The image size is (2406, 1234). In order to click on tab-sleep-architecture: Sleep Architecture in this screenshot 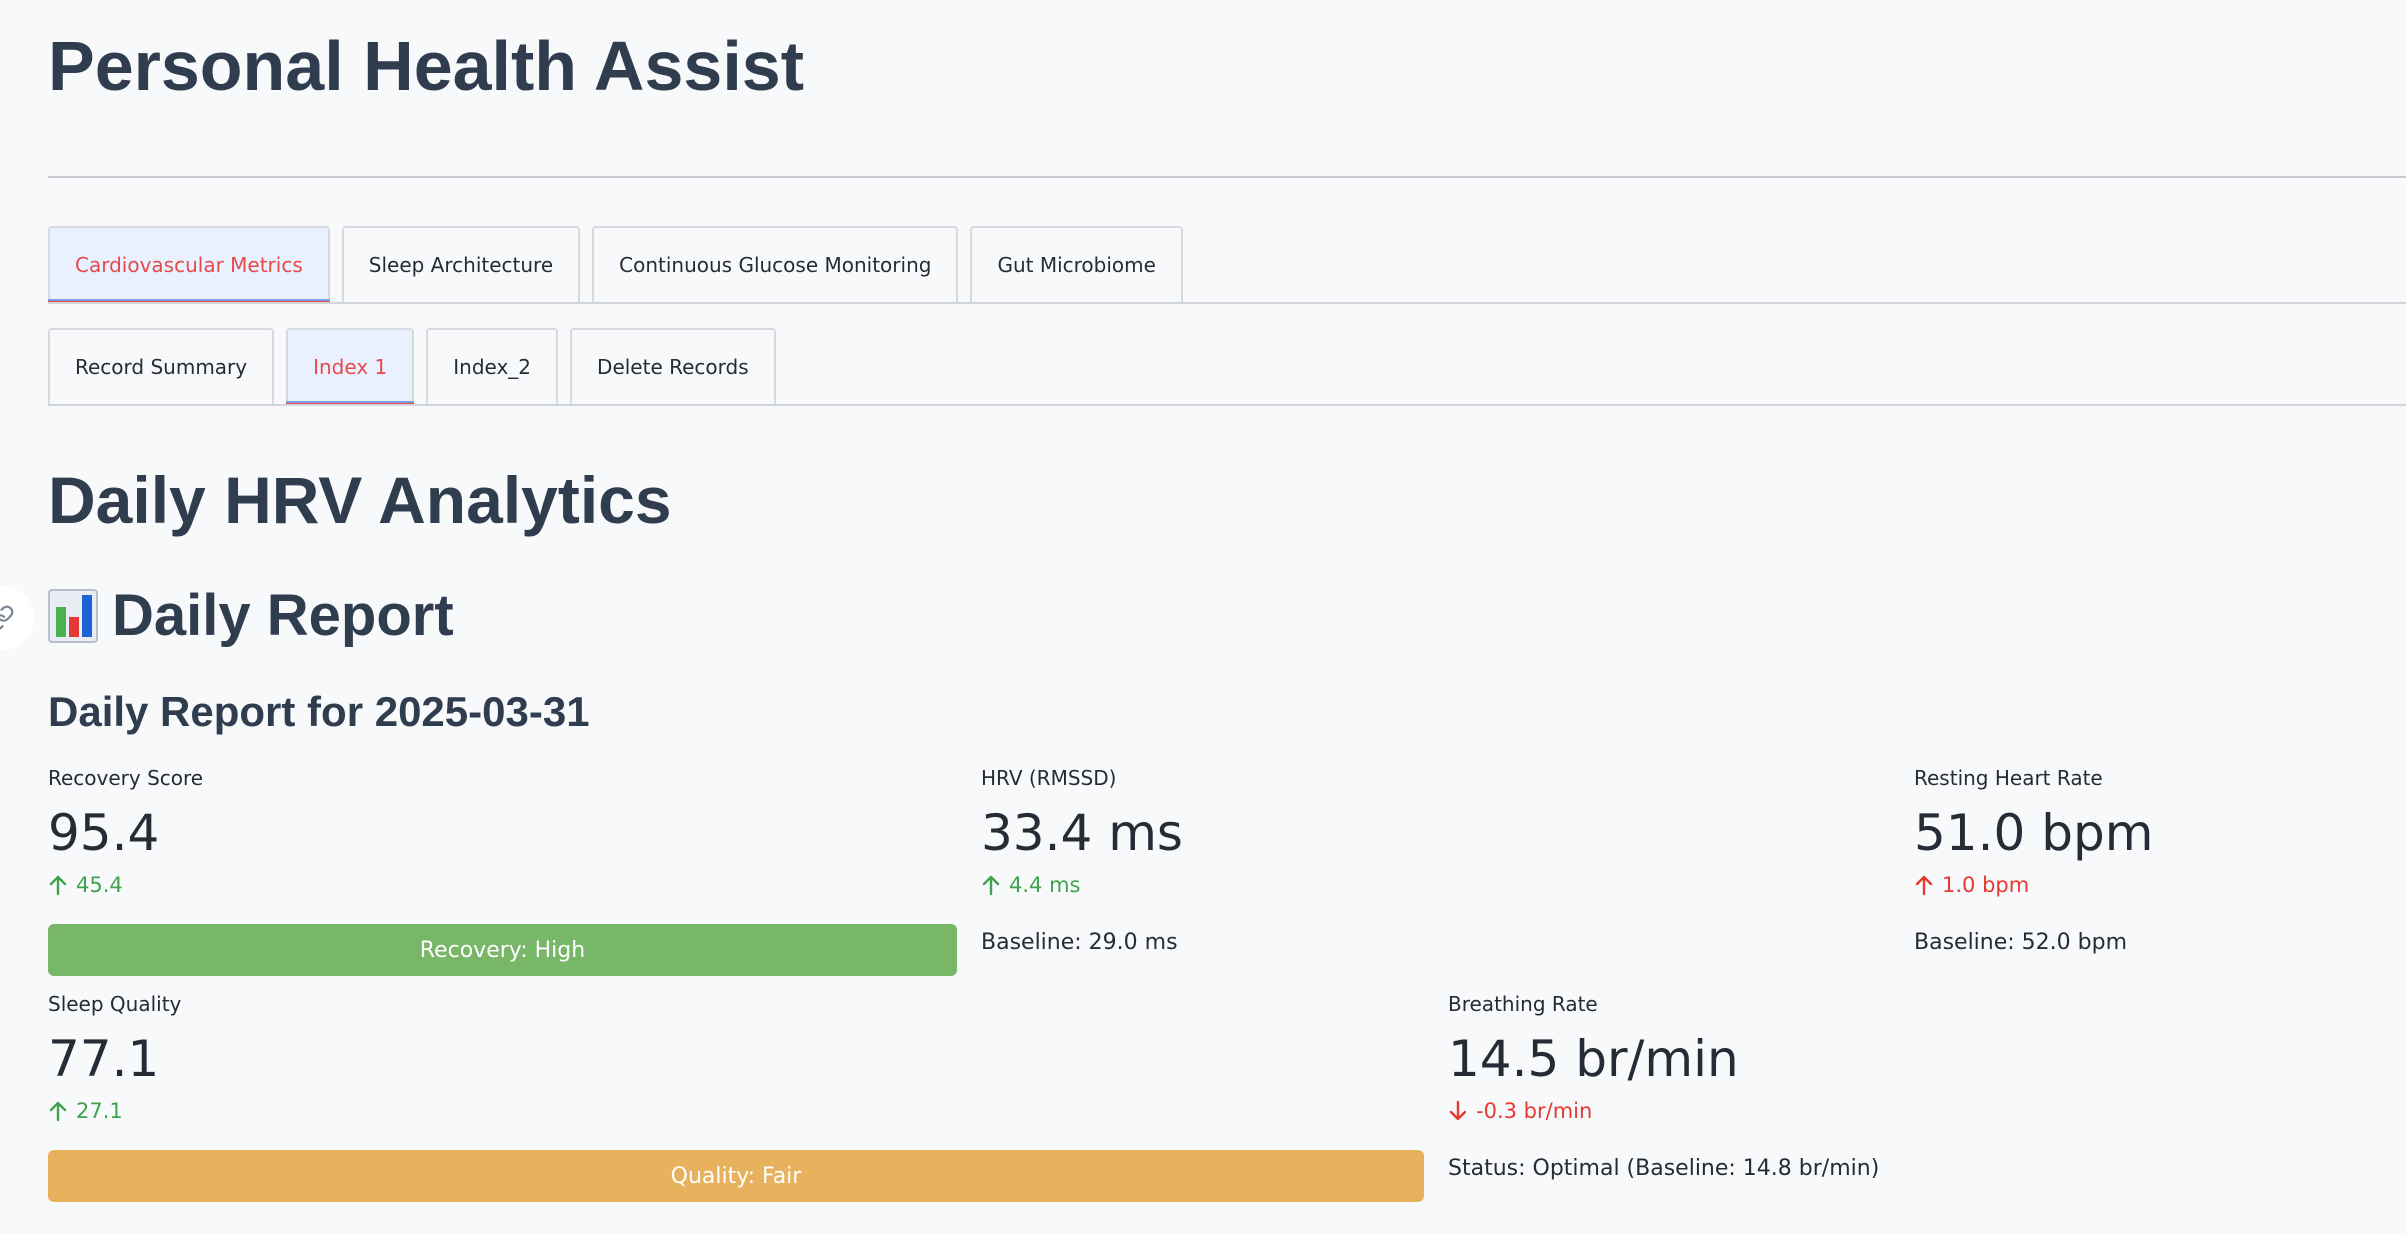, I will do `click(461, 264)`.